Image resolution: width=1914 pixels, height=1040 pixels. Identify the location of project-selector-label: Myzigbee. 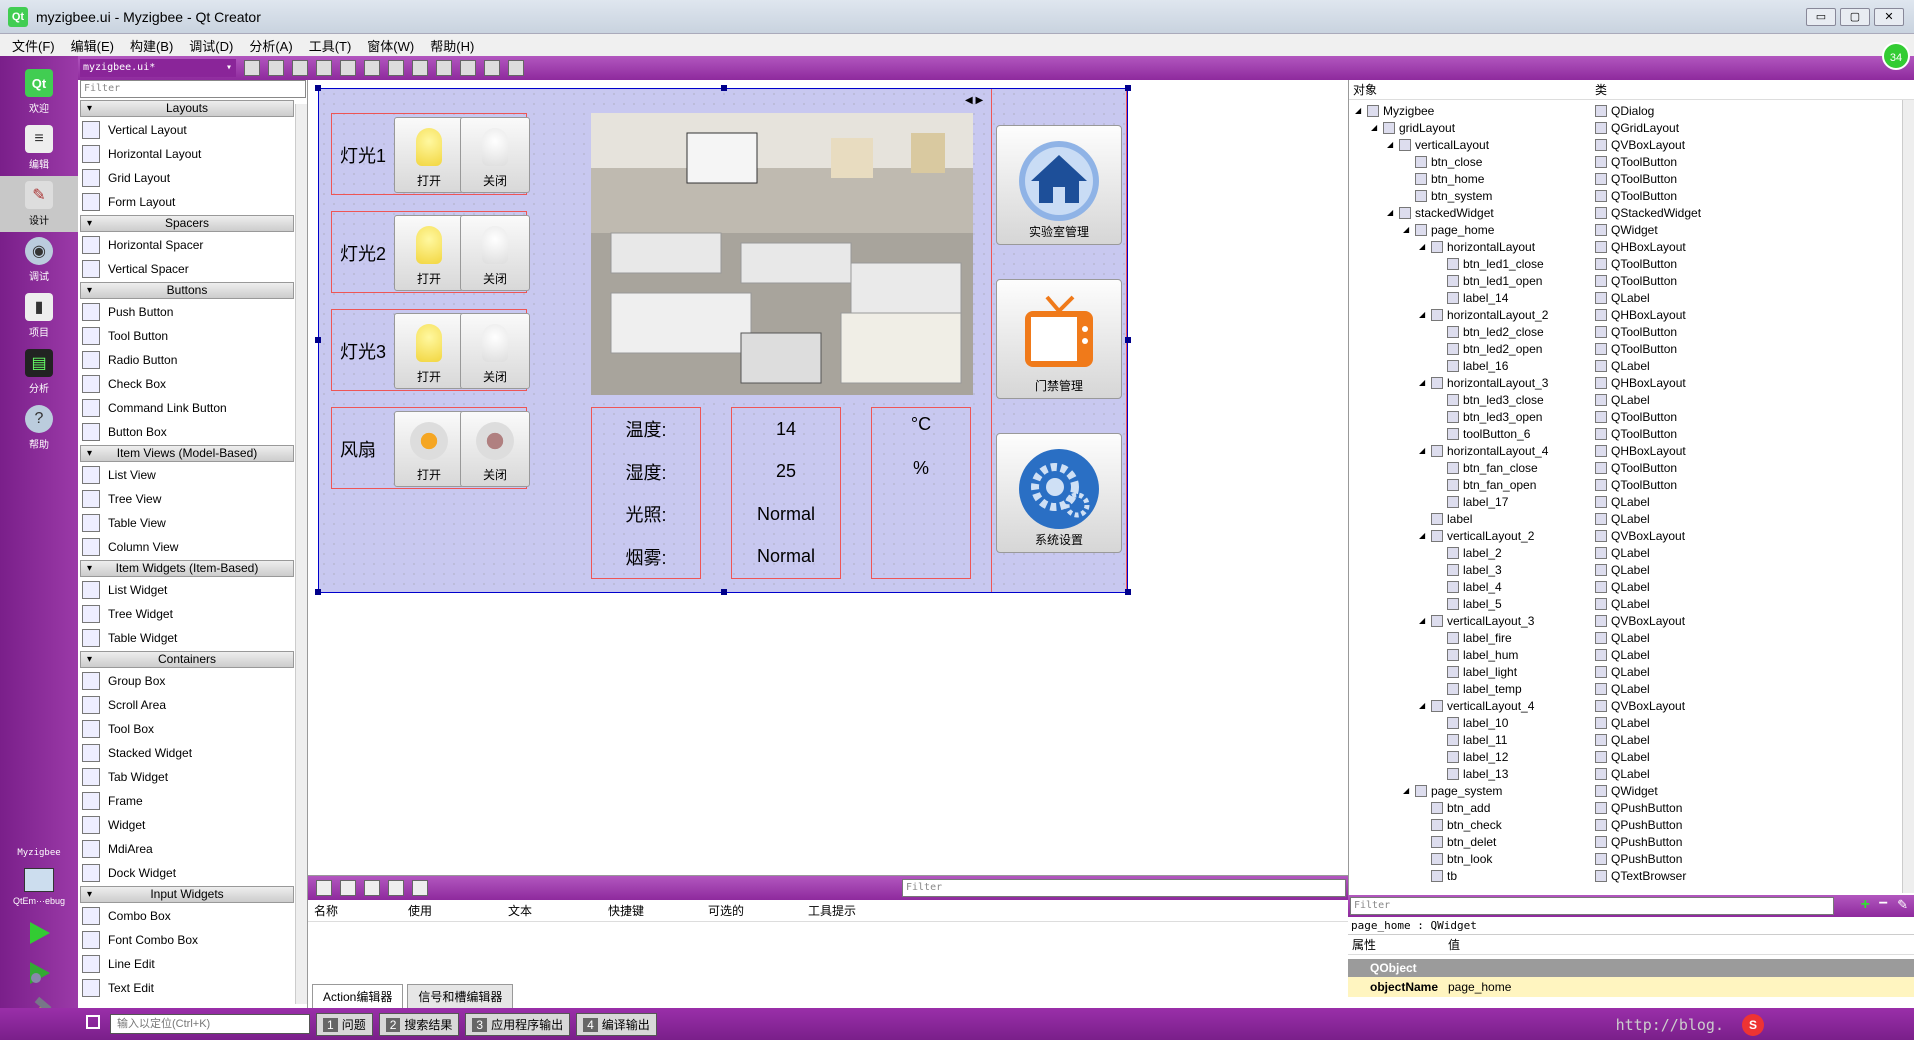
(39, 853).